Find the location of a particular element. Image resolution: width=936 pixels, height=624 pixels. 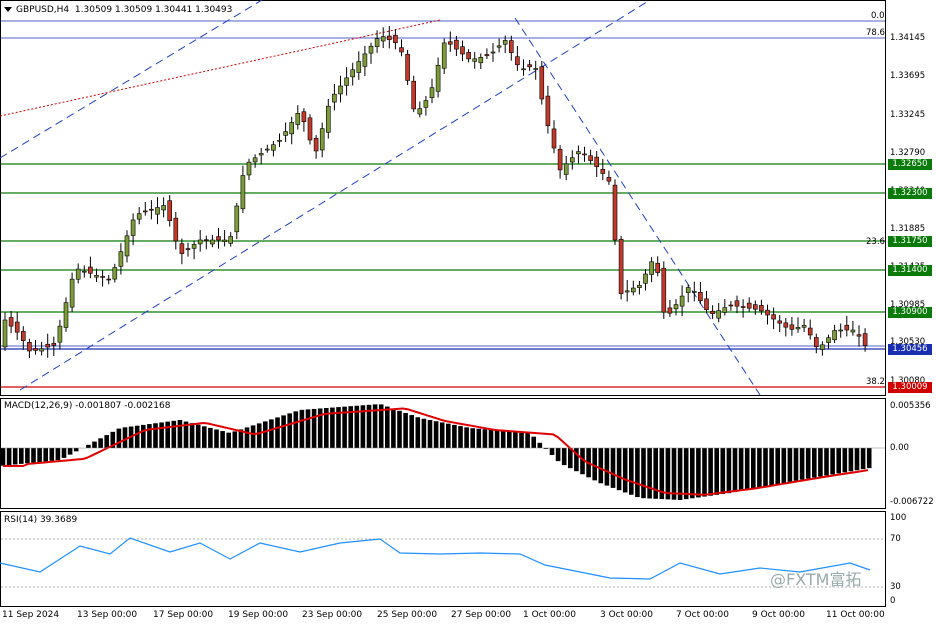

price-tick-label: 1.34145 is located at coordinates (908, 38).